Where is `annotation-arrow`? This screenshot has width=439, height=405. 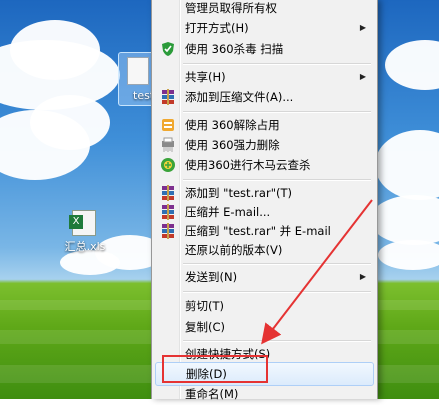
annotation-arrow is located at coordinates (317, 272).